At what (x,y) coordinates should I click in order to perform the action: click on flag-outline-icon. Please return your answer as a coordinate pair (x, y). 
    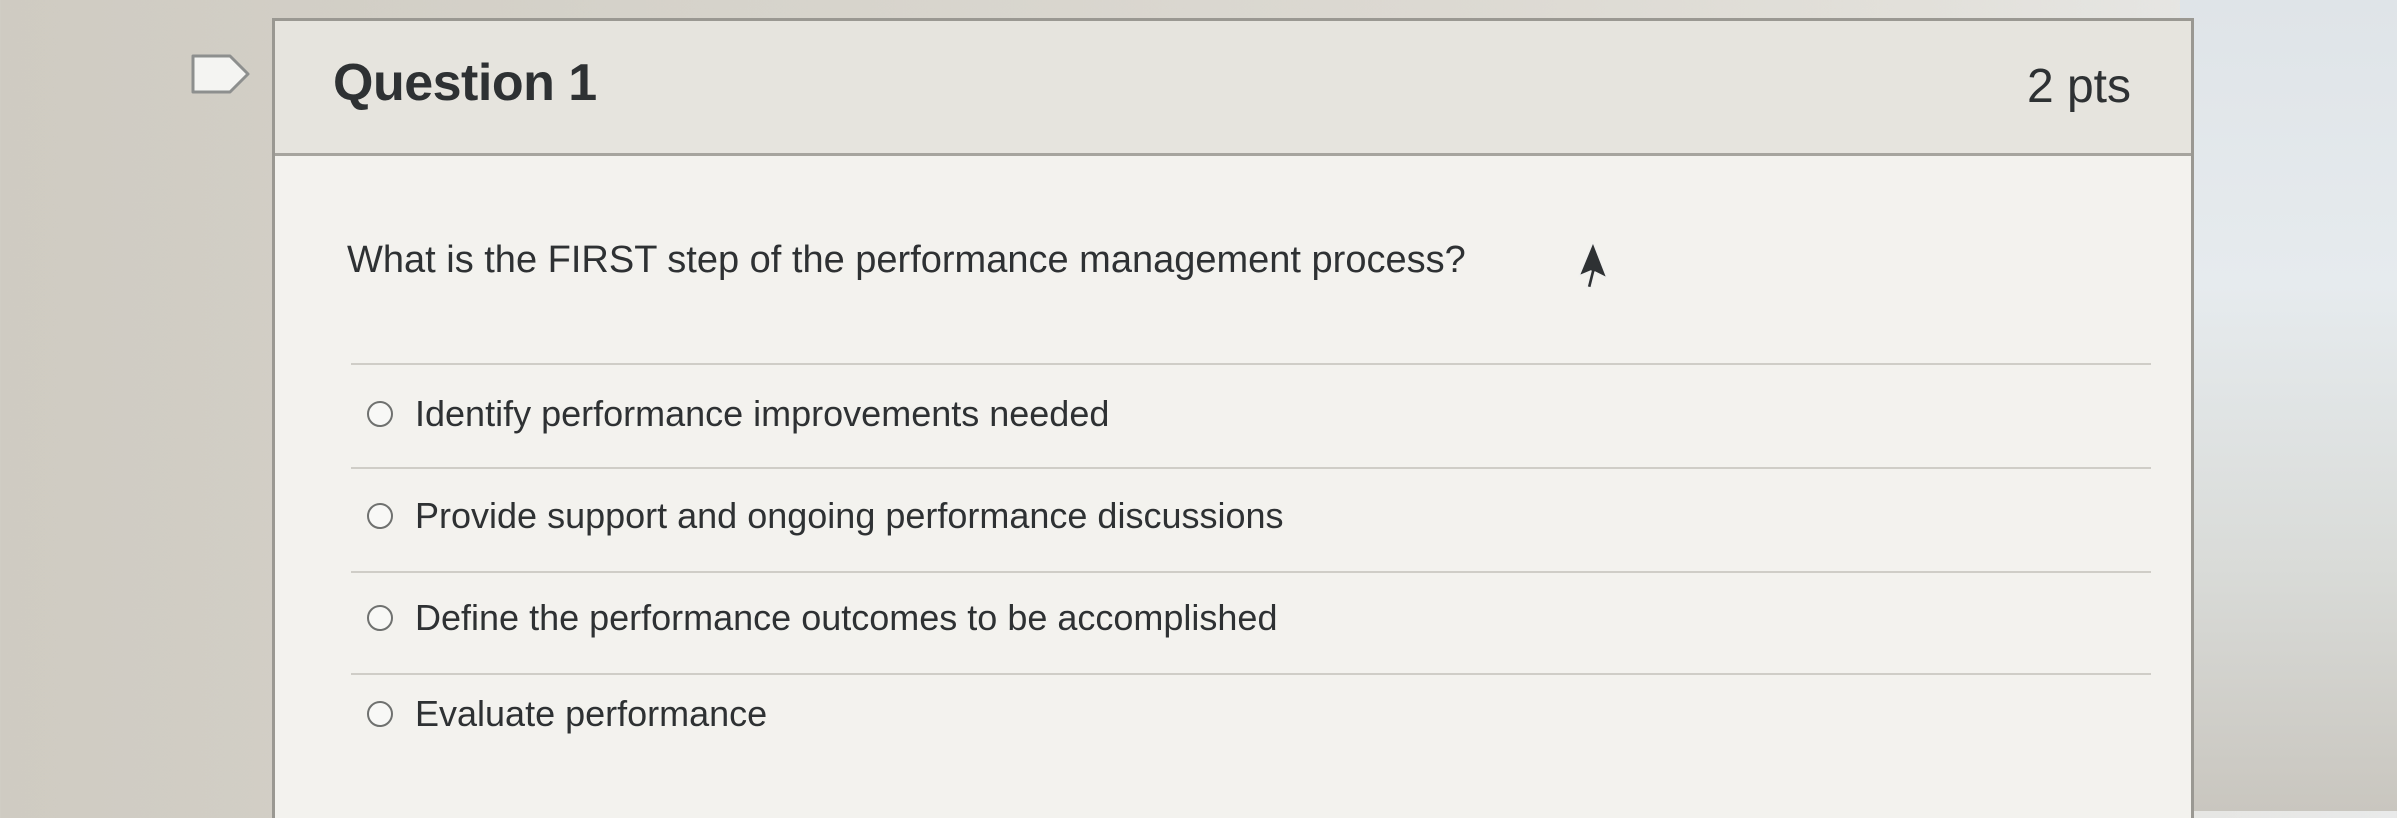
    Looking at the image, I should click on (221, 74).